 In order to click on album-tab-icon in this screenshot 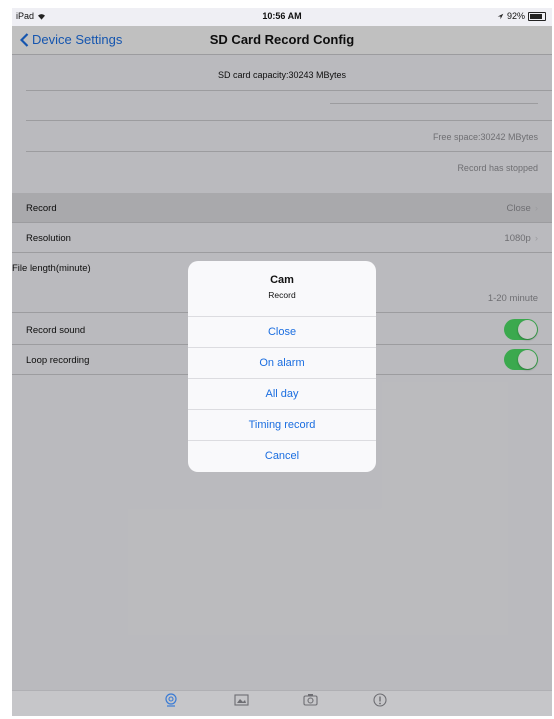, I will do `click(310, 700)`.